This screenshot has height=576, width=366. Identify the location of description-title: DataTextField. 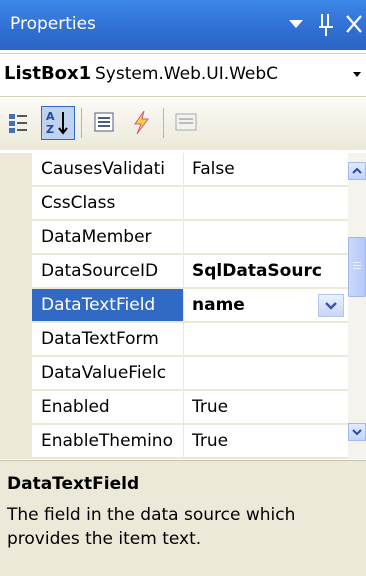
(73, 484).